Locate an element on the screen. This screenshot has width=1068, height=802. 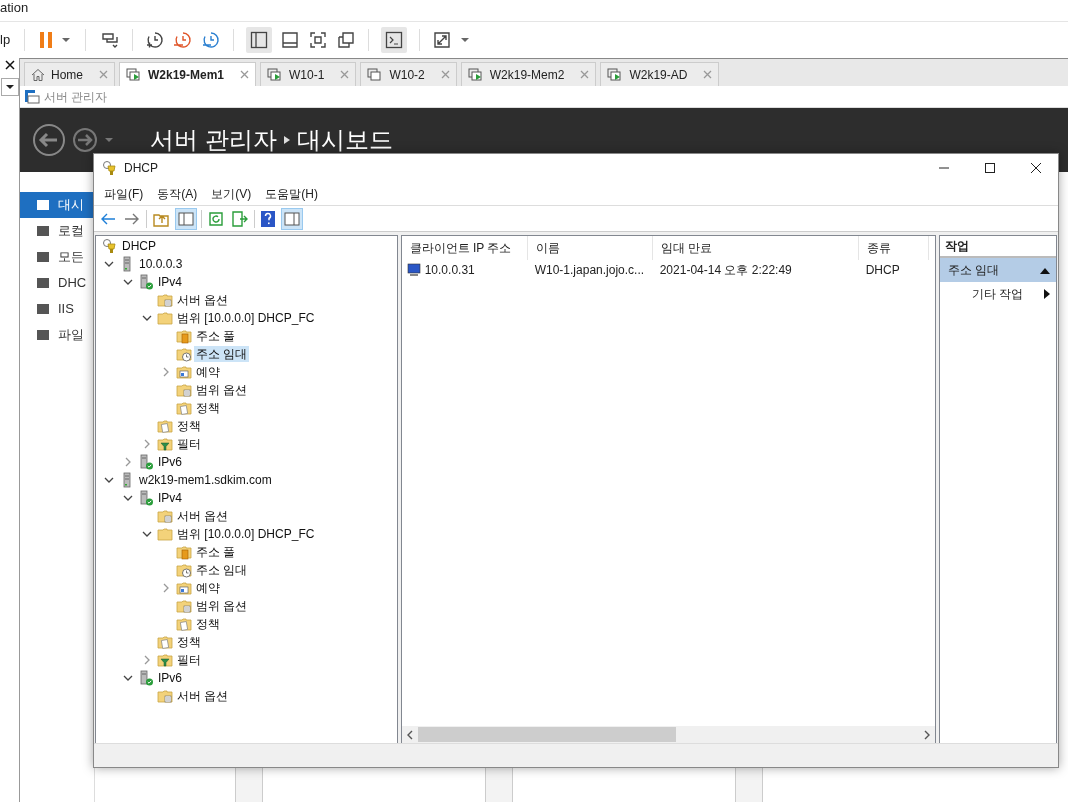
sidebar-item: IIS is located at coordinates (57, 309).